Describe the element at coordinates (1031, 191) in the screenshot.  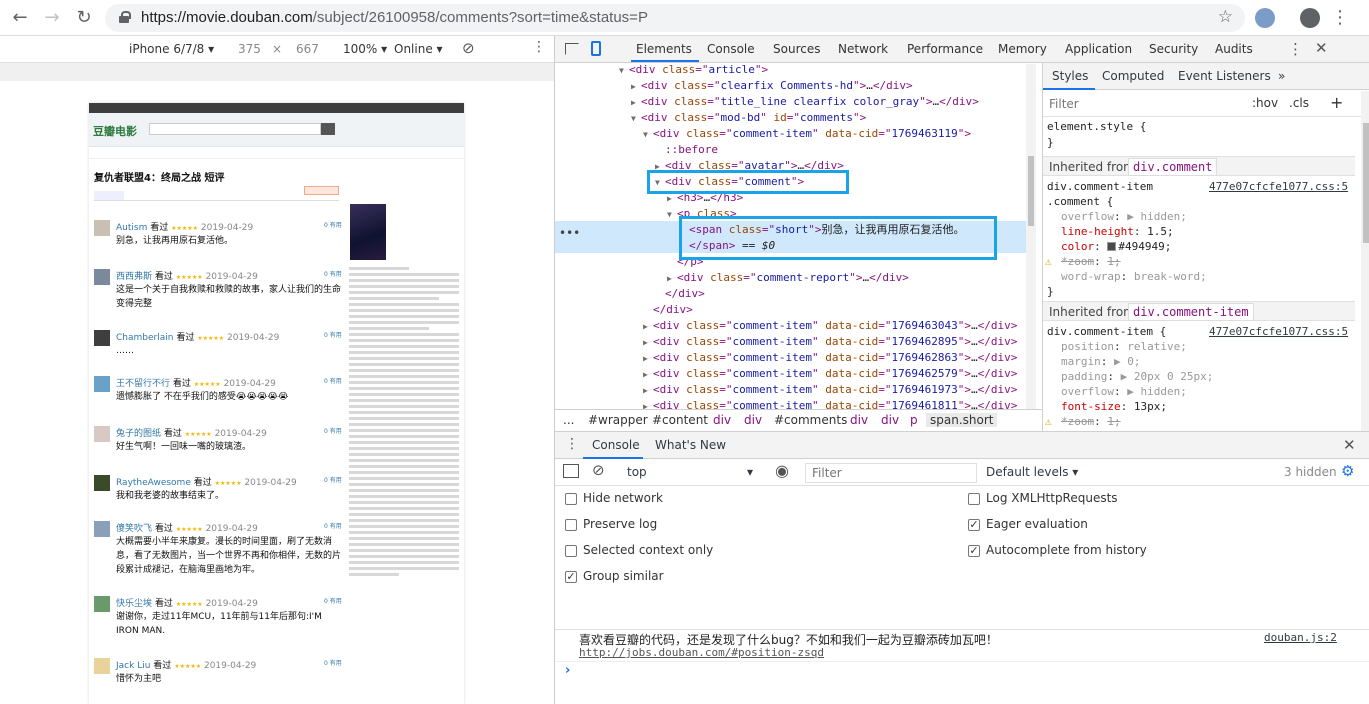
I see `tree-scrollbar-thumb` at that location.